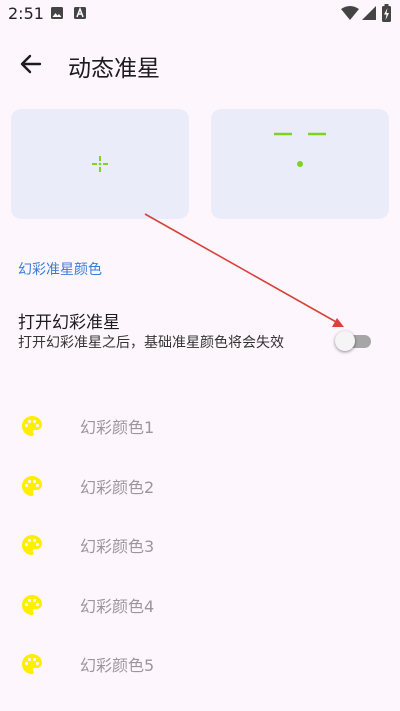 The width and height of the screenshot is (400, 711). What do you see at coordinates (200, 64) in the screenshot?
I see `app-bar: 动态准星` at bounding box center [200, 64].